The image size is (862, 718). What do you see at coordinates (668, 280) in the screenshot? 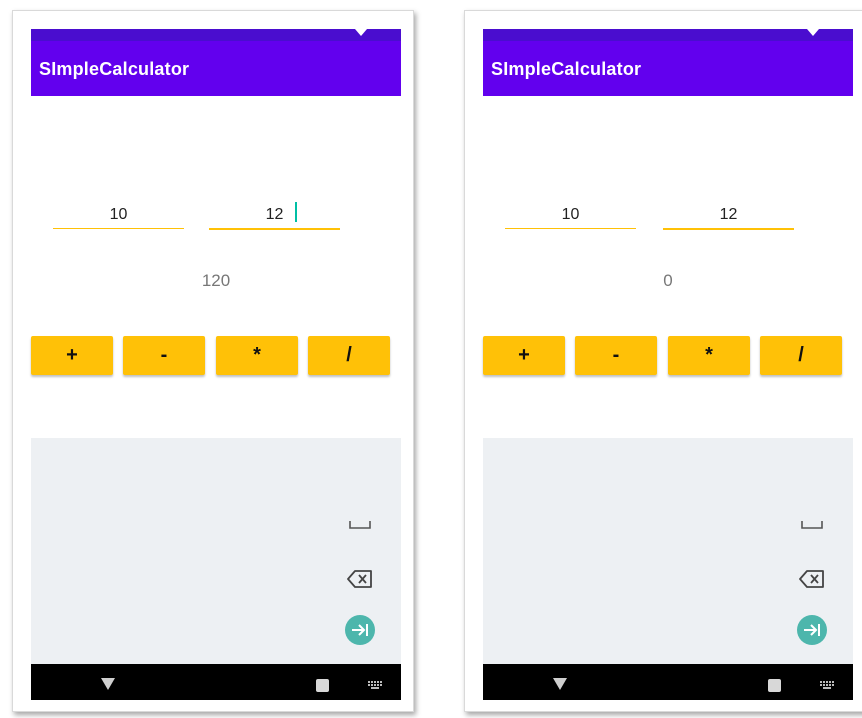
I see `result-text: 0` at bounding box center [668, 280].